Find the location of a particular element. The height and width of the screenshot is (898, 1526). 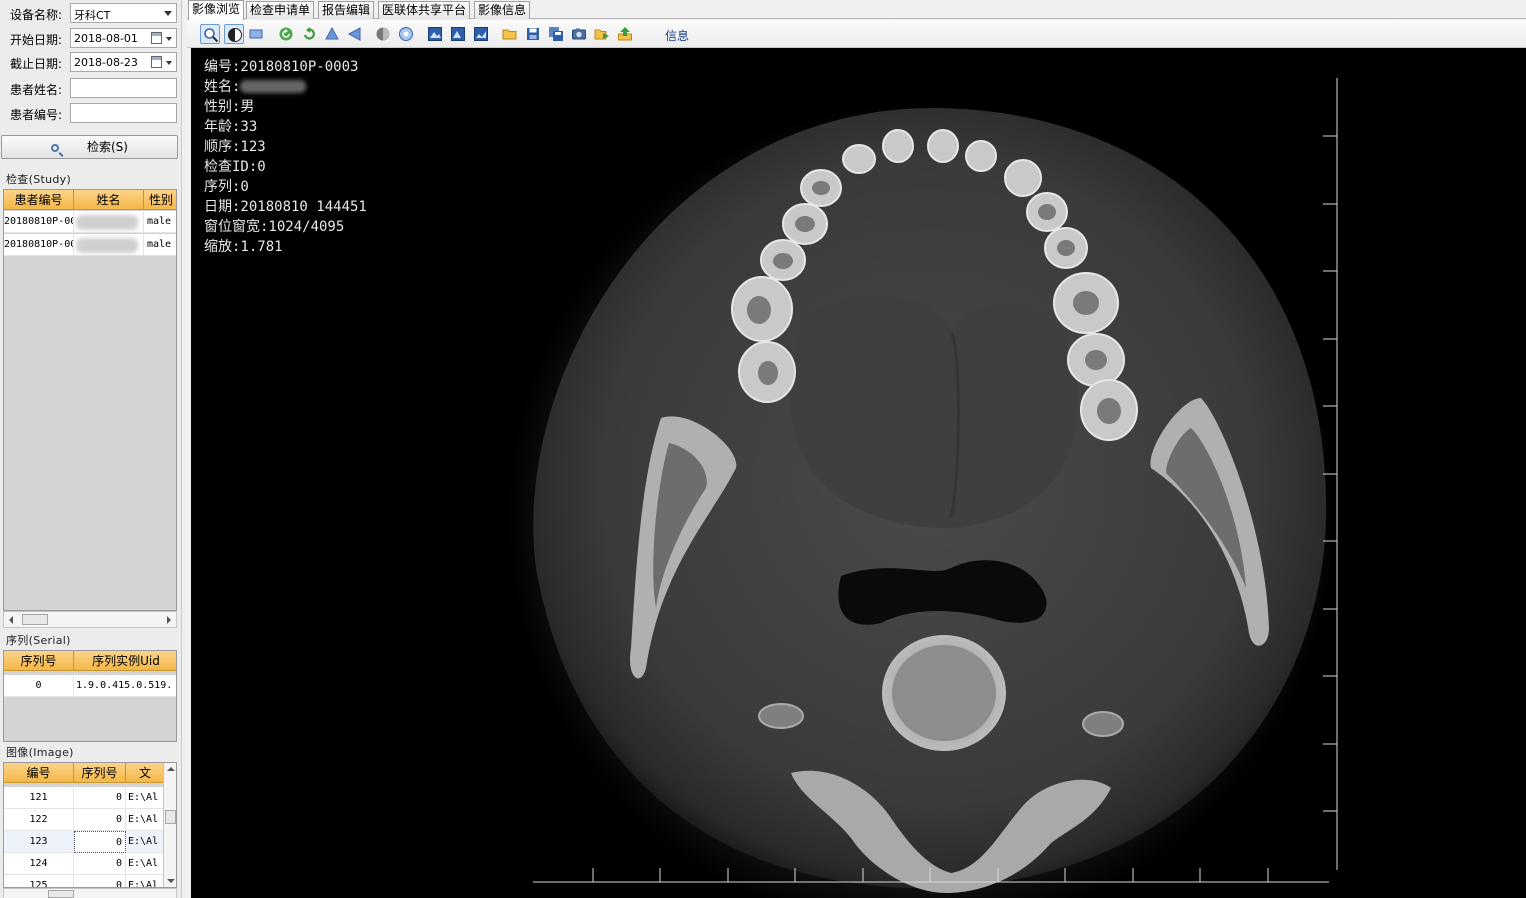

redacted-name is located at coordinates (273, 86).